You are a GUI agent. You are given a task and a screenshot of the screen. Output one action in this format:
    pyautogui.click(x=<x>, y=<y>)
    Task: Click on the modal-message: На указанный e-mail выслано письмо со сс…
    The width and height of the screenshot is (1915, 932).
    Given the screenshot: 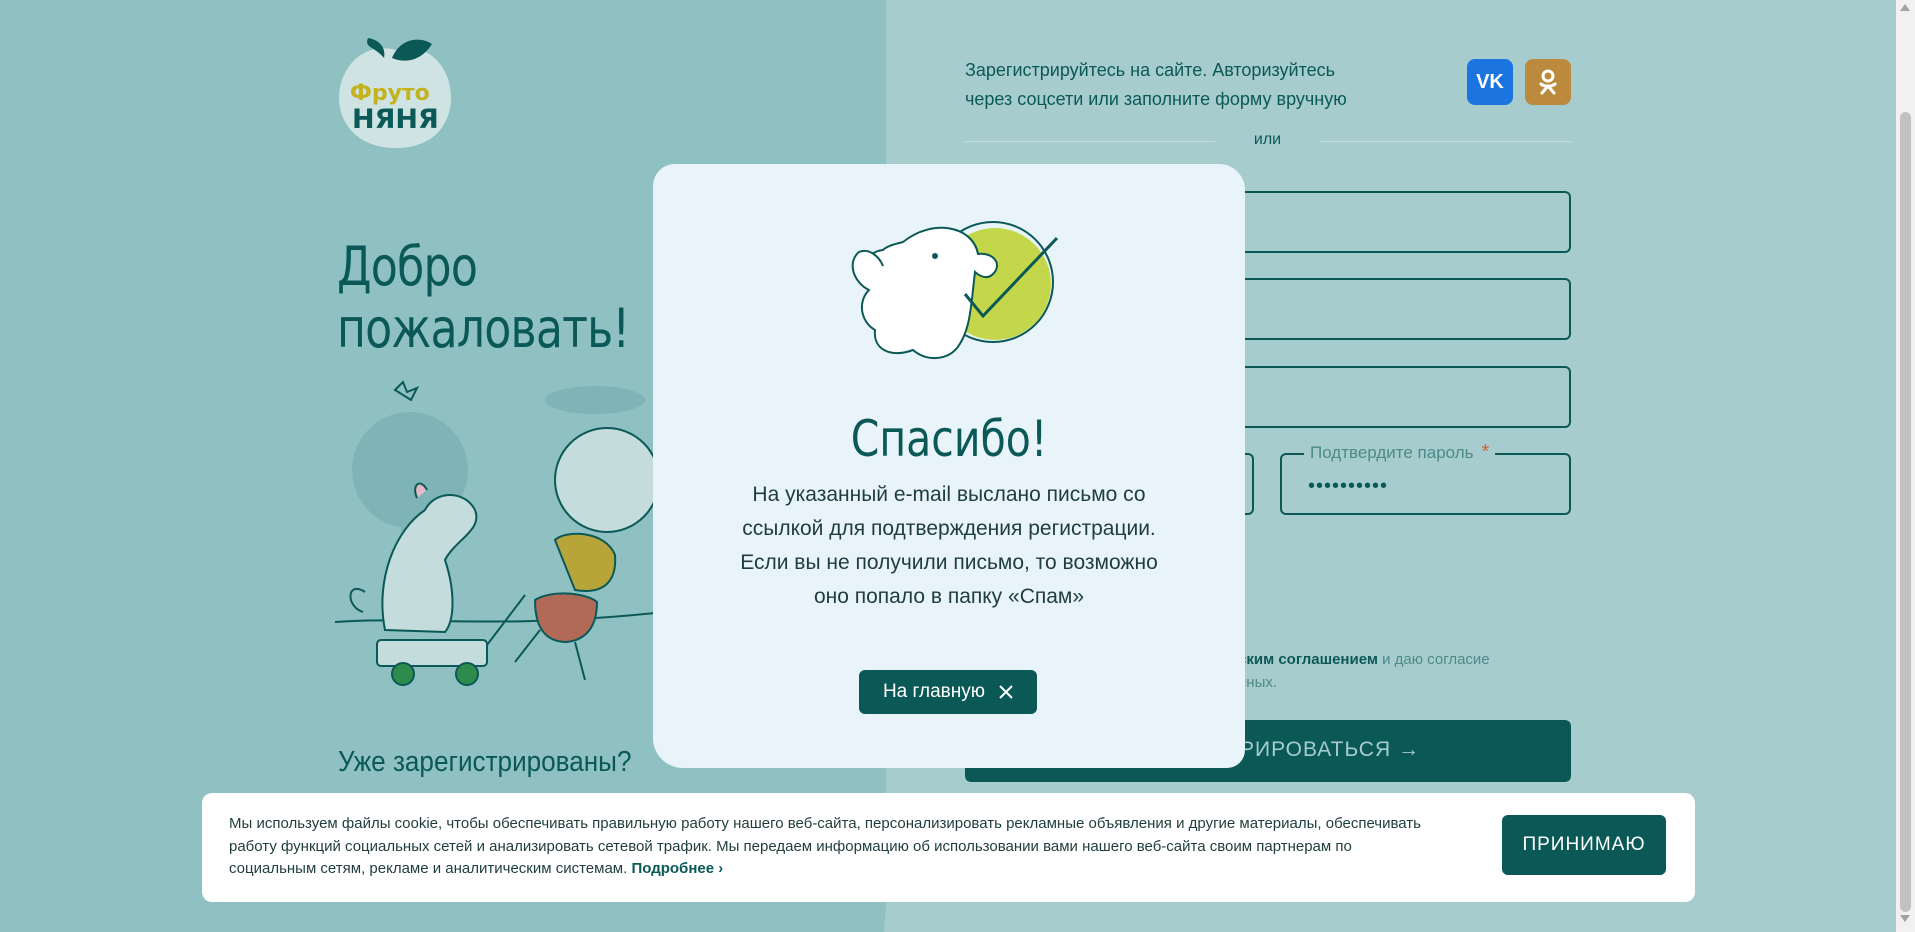 What is the action you would take?
    pyautogui.click(x=949, y=545)
    